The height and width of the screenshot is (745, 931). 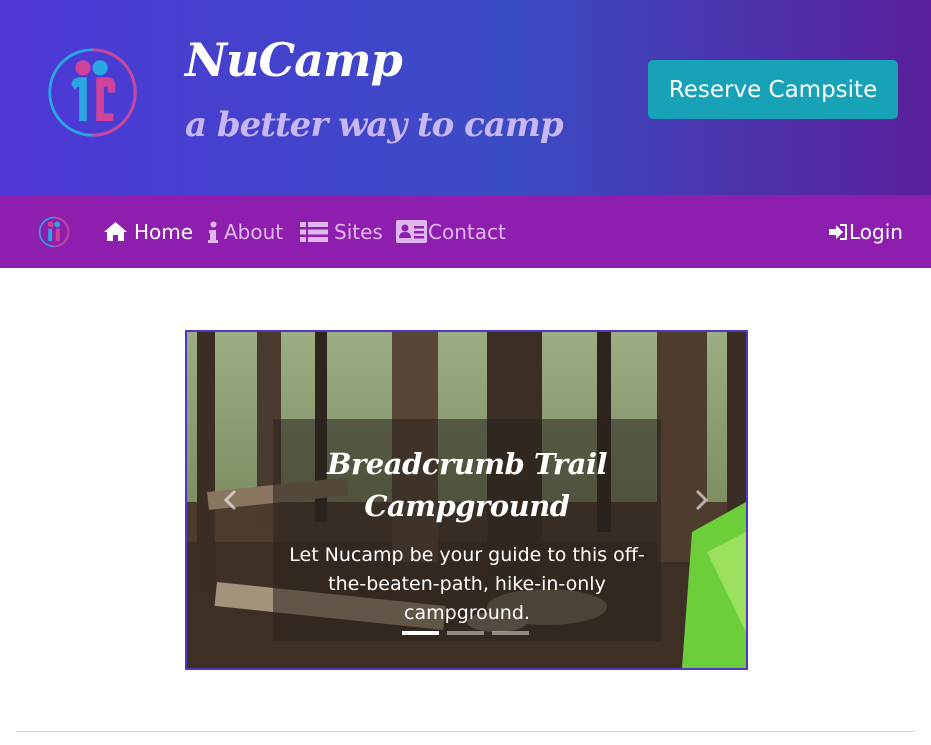 I want to click on nav-item-sites: Sites, so click(x=341, y=231).